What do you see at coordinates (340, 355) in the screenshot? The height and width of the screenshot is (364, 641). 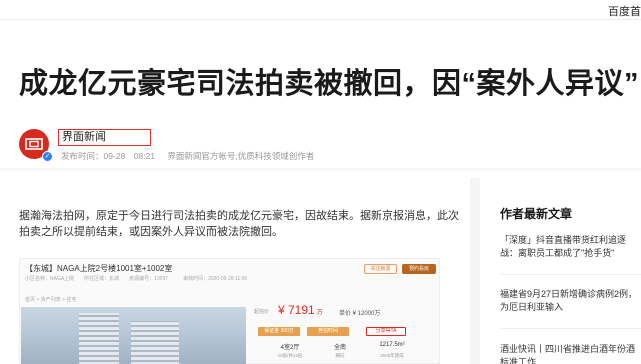 I see `fact-orientation-label: 朝向` at bounding box center [340, 355].